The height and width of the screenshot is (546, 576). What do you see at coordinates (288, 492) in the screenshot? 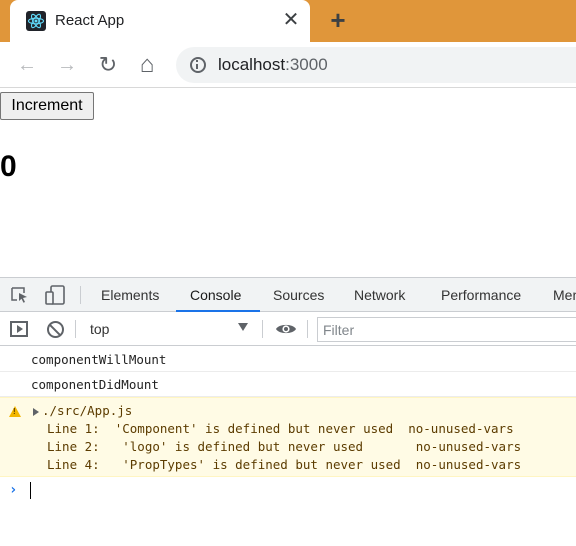
I see `console-prompt: ›` at bounding box center [288, 492].